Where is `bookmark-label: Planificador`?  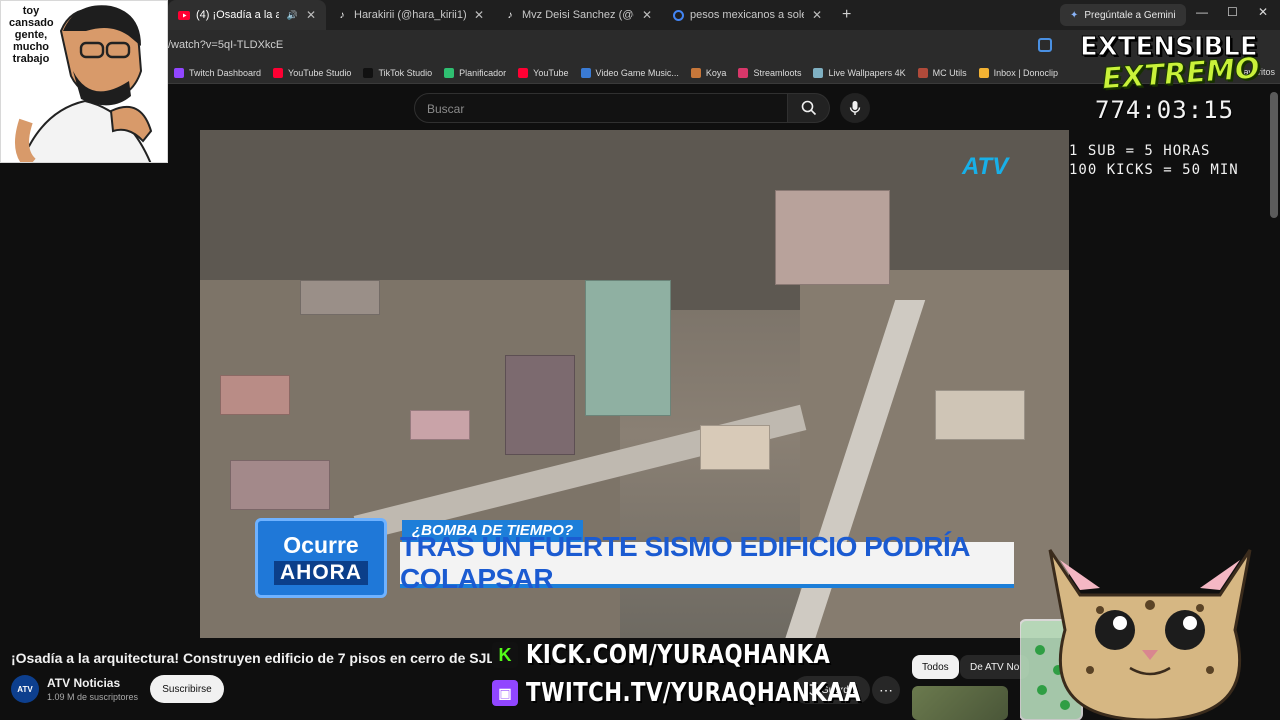
bookmark-label: Planificador is located at coordinates (483, 72).